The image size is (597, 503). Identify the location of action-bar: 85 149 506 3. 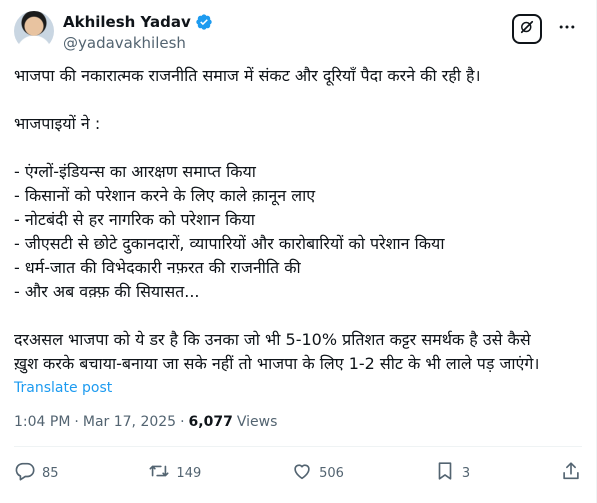
(298, 473).